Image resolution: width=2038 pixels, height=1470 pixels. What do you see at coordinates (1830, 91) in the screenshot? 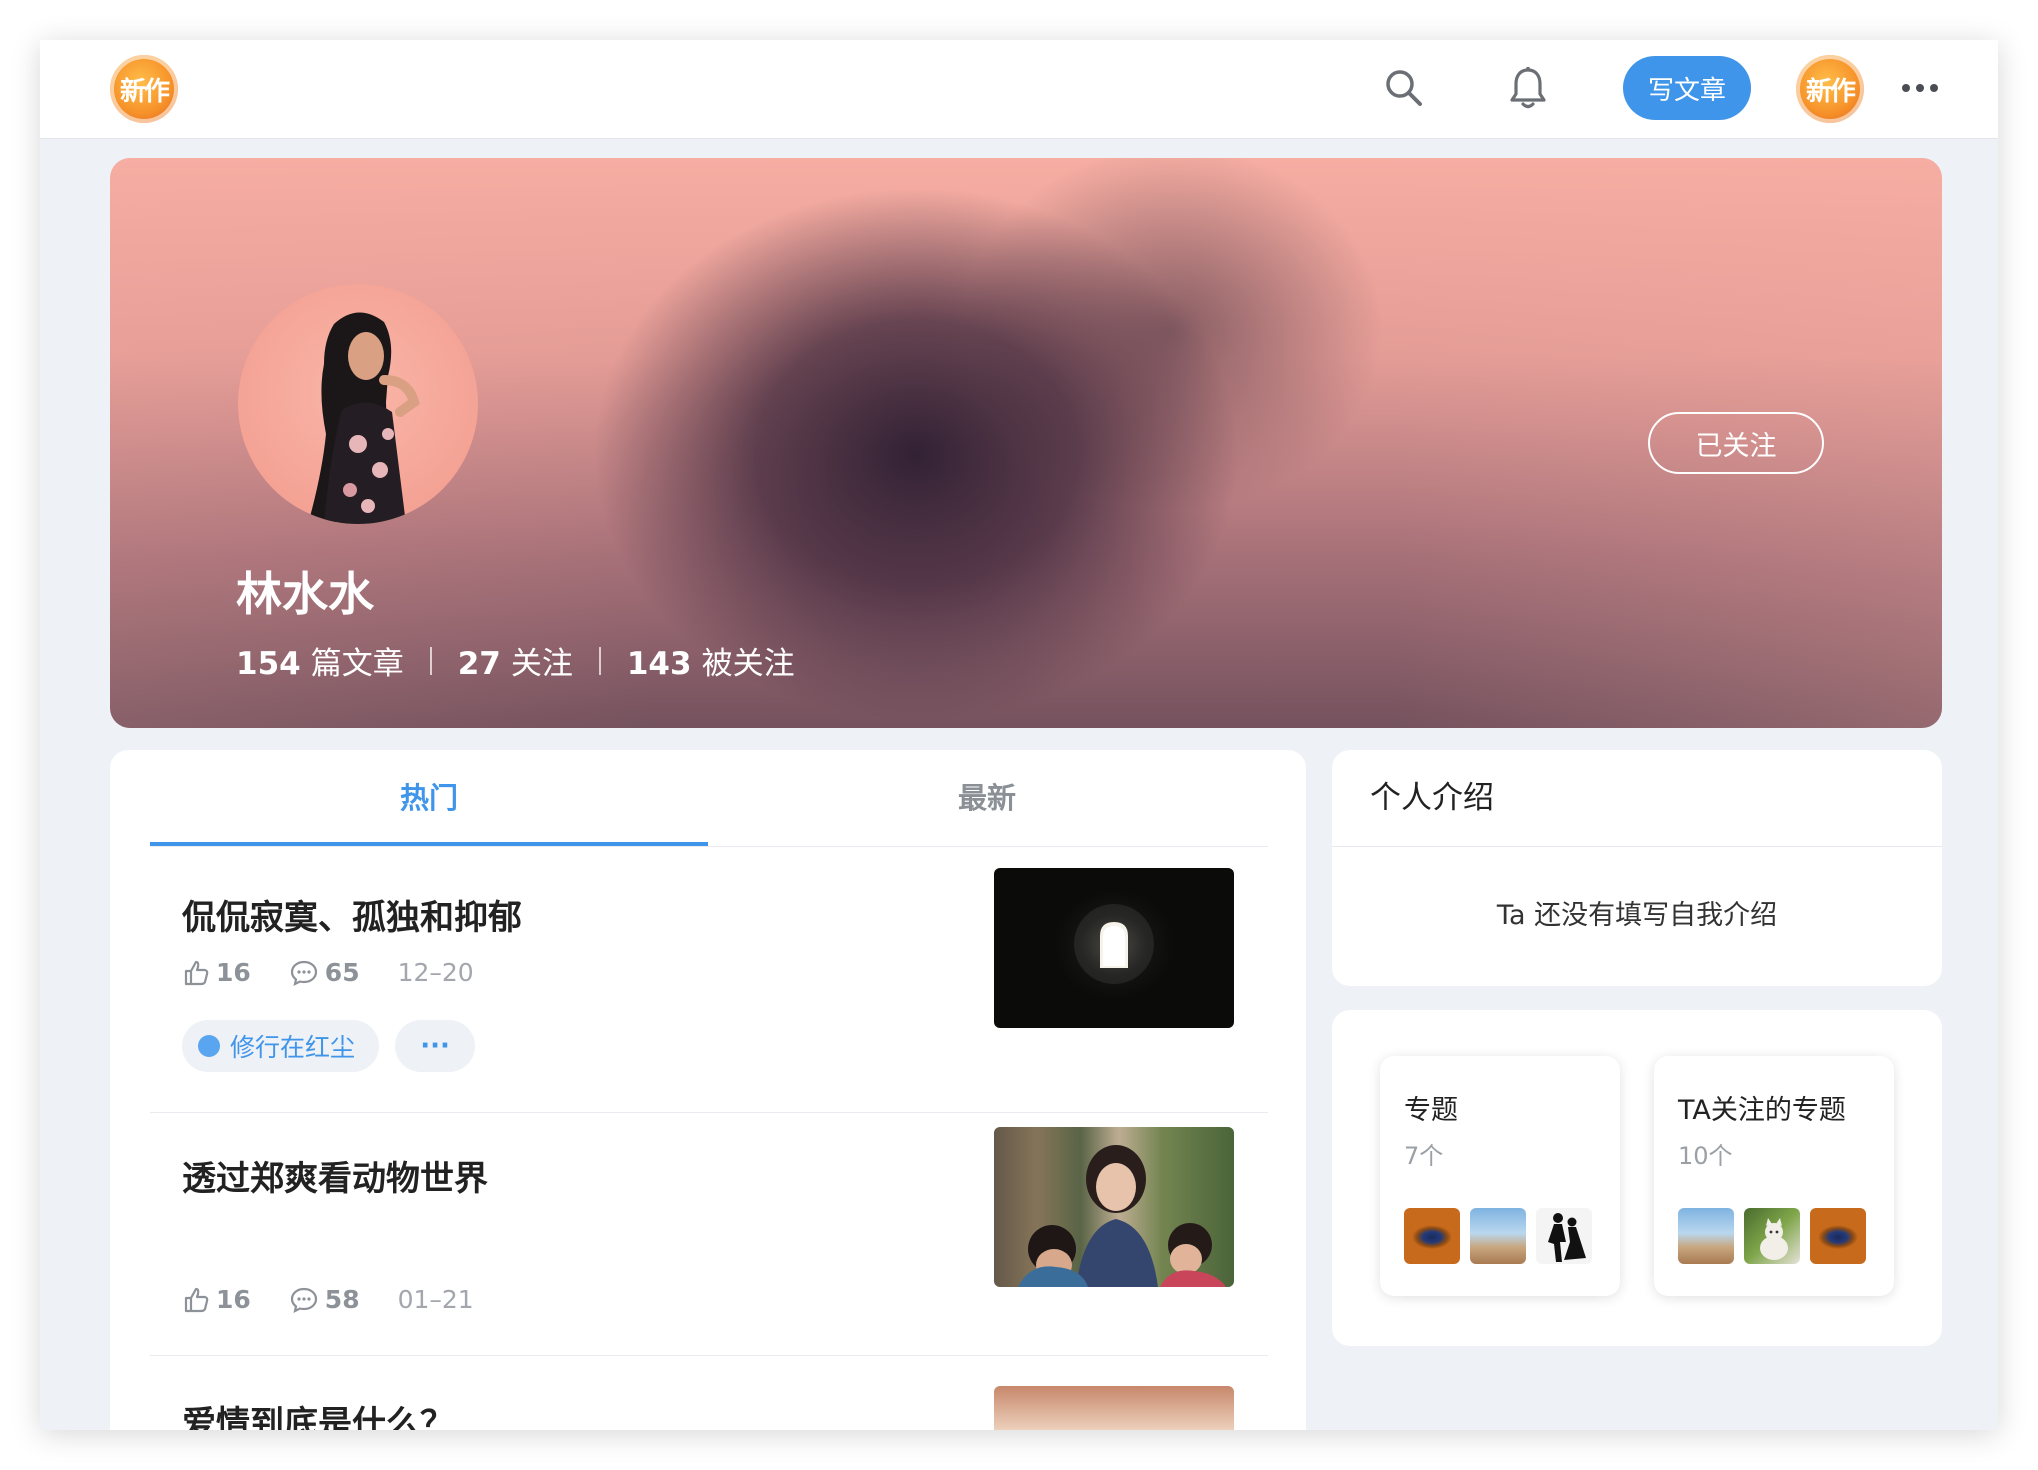
I see `user-avatar-text: 新作` at bounding box center [1830, 91].